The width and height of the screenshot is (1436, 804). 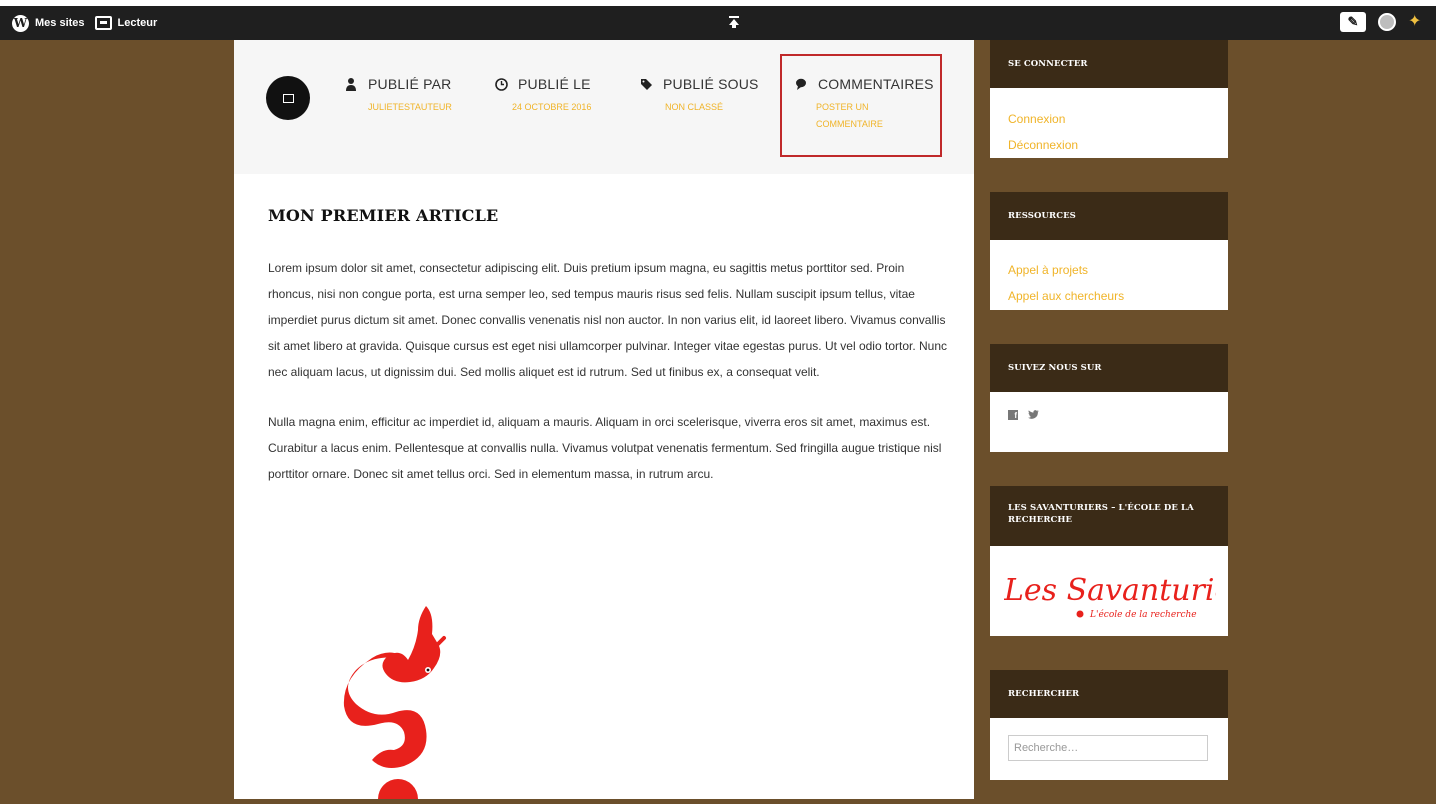 I want to click on meta-date-value: 24 OCTOBRE 2016, so click(x=542, y=107).